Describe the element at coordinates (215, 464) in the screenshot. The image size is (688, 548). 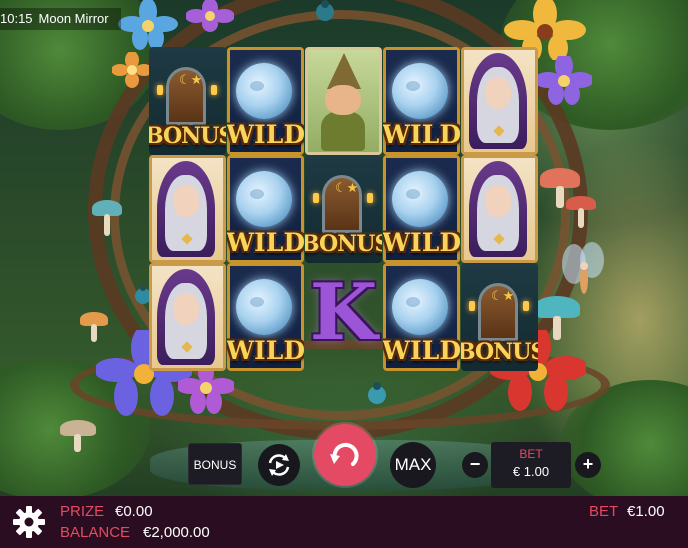
I see `bonus-buy-button: BONUS` at that location.